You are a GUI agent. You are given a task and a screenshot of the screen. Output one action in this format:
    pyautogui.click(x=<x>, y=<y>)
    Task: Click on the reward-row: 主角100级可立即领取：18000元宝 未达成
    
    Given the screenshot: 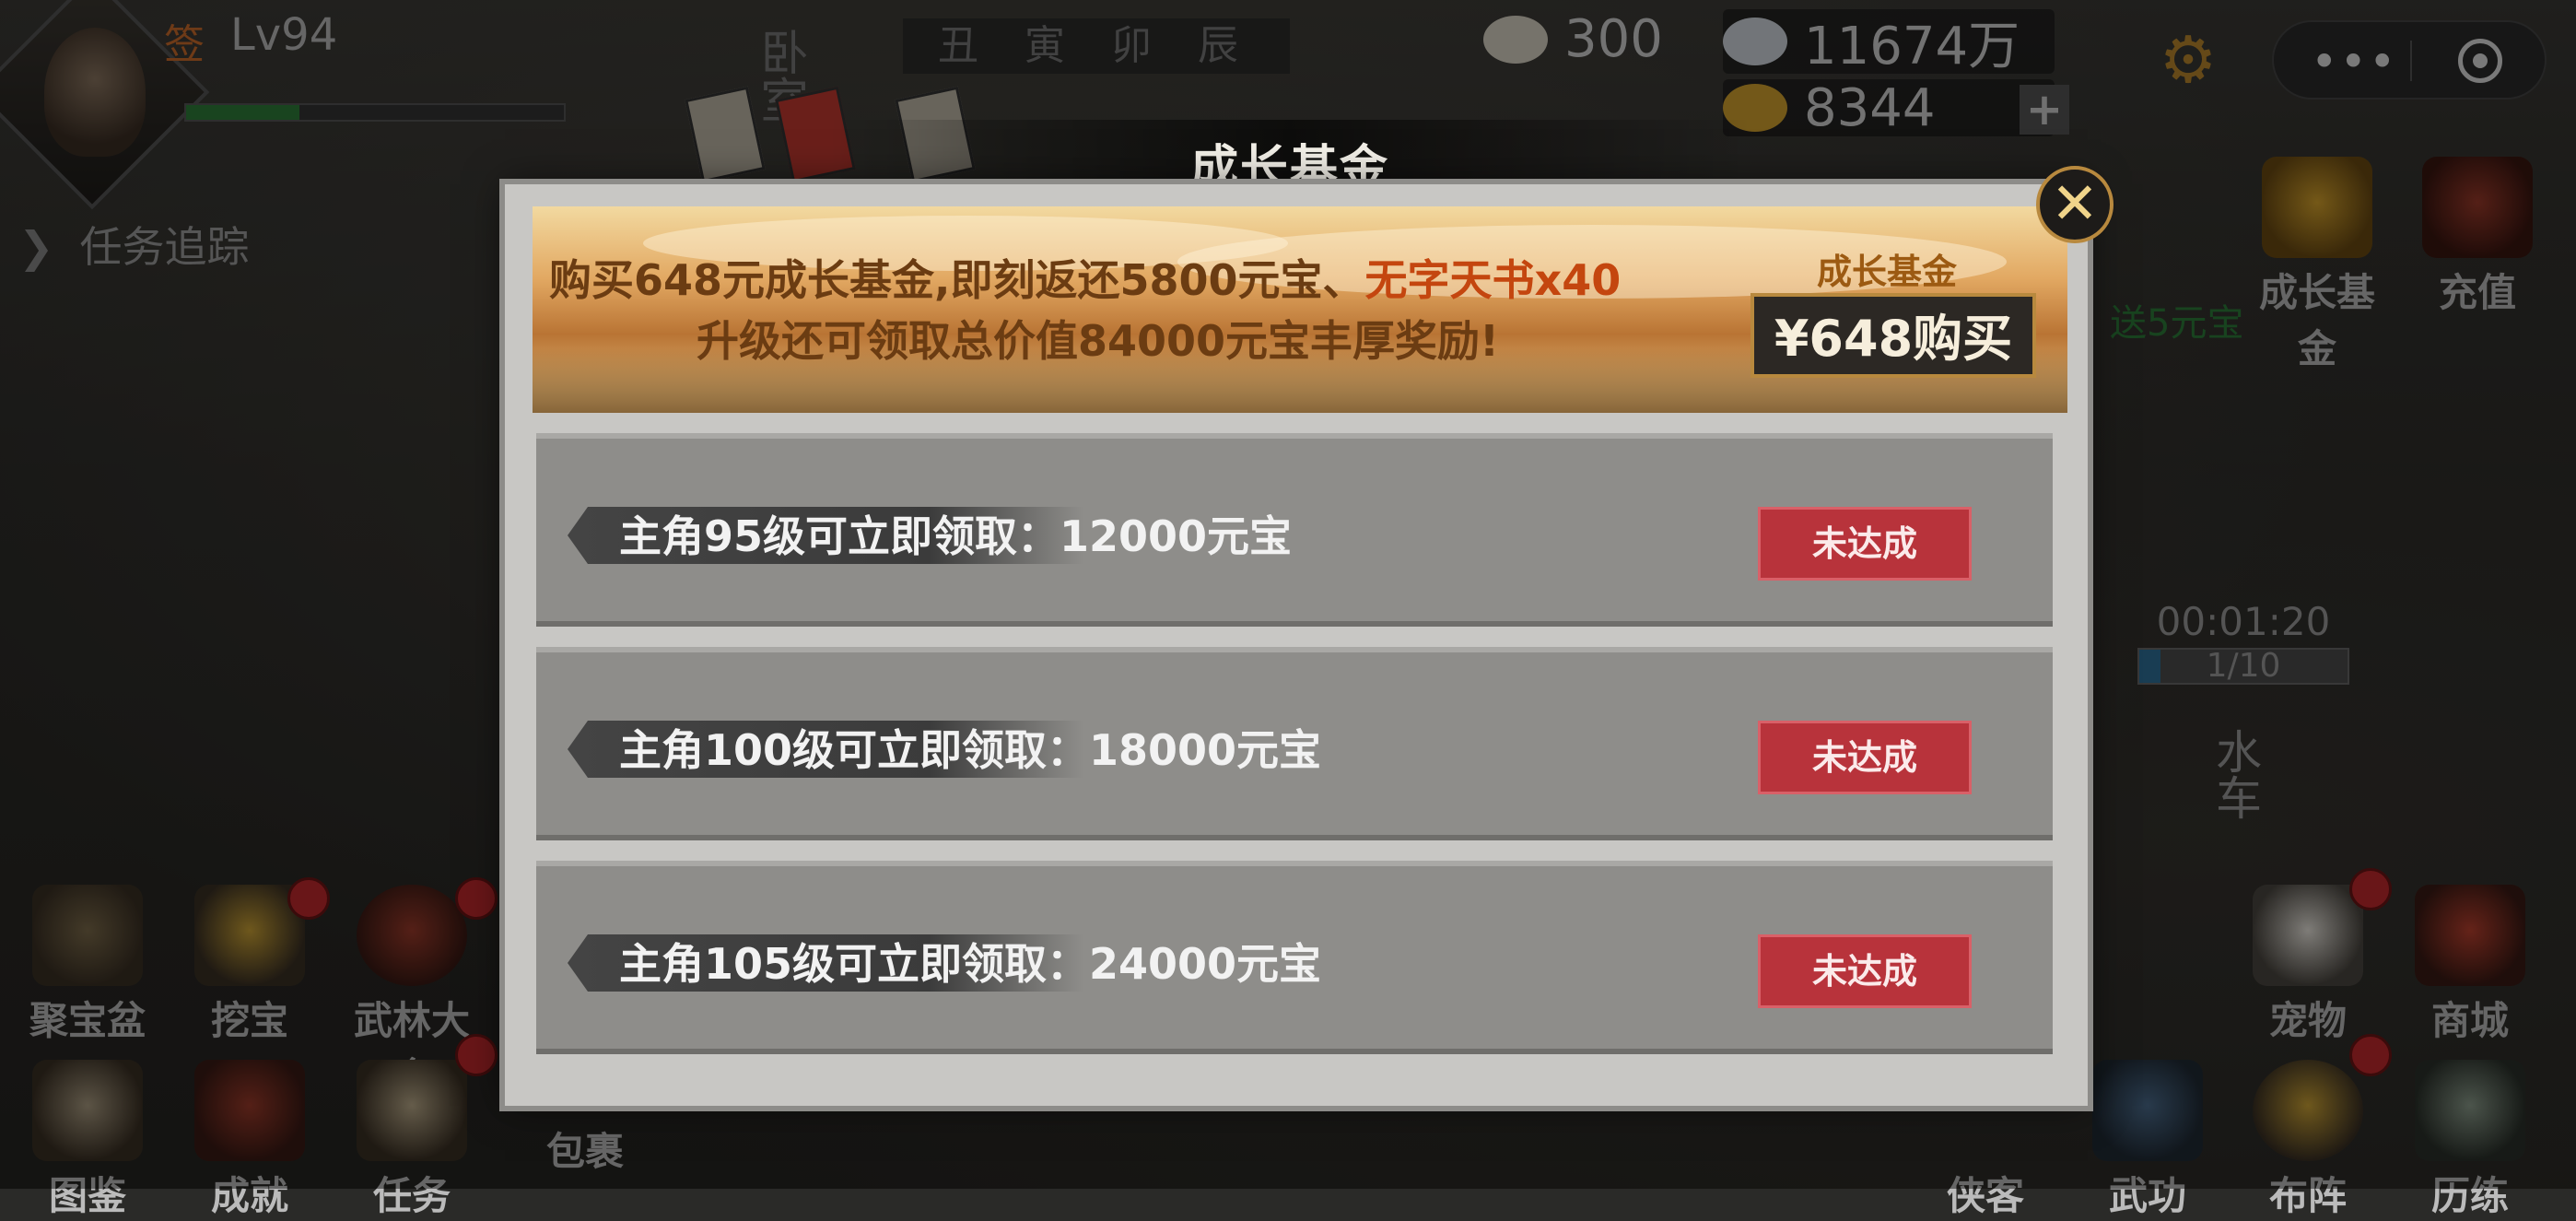 What is the action you would take?
    pyautogui.click(x=1294, y=743)
    